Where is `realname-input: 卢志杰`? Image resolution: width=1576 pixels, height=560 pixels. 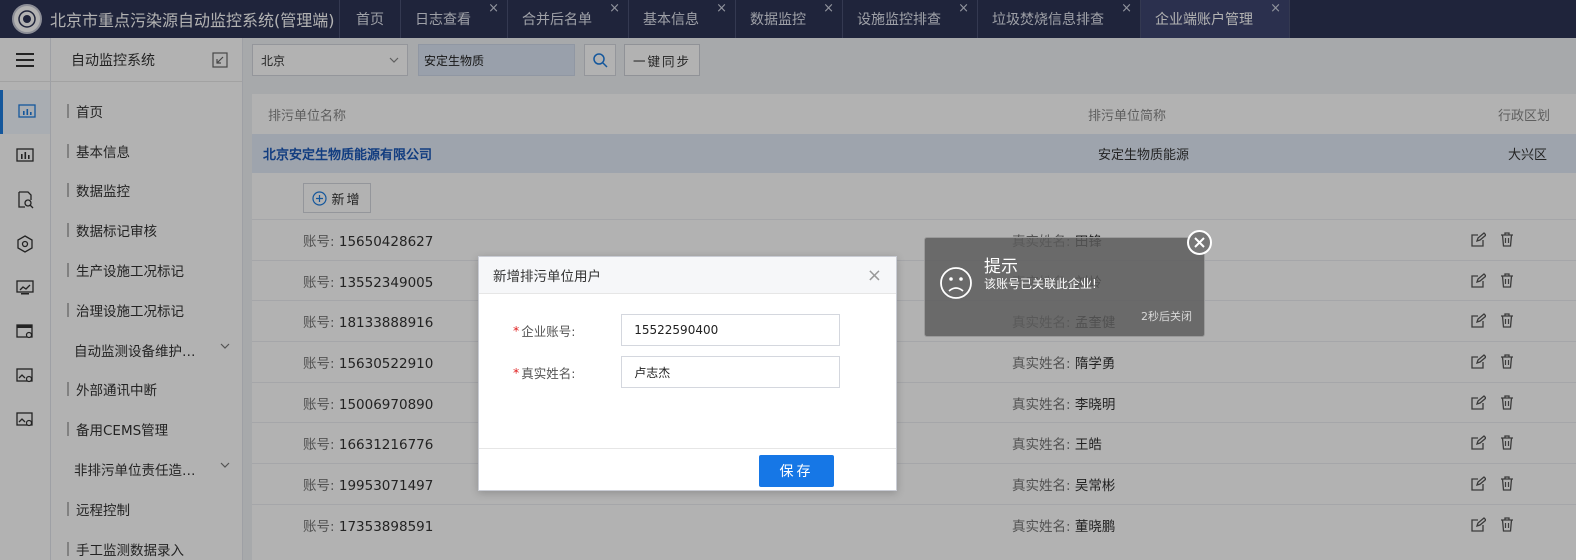
realname-input: 卢志杰 is located at coordinates (731, 372).